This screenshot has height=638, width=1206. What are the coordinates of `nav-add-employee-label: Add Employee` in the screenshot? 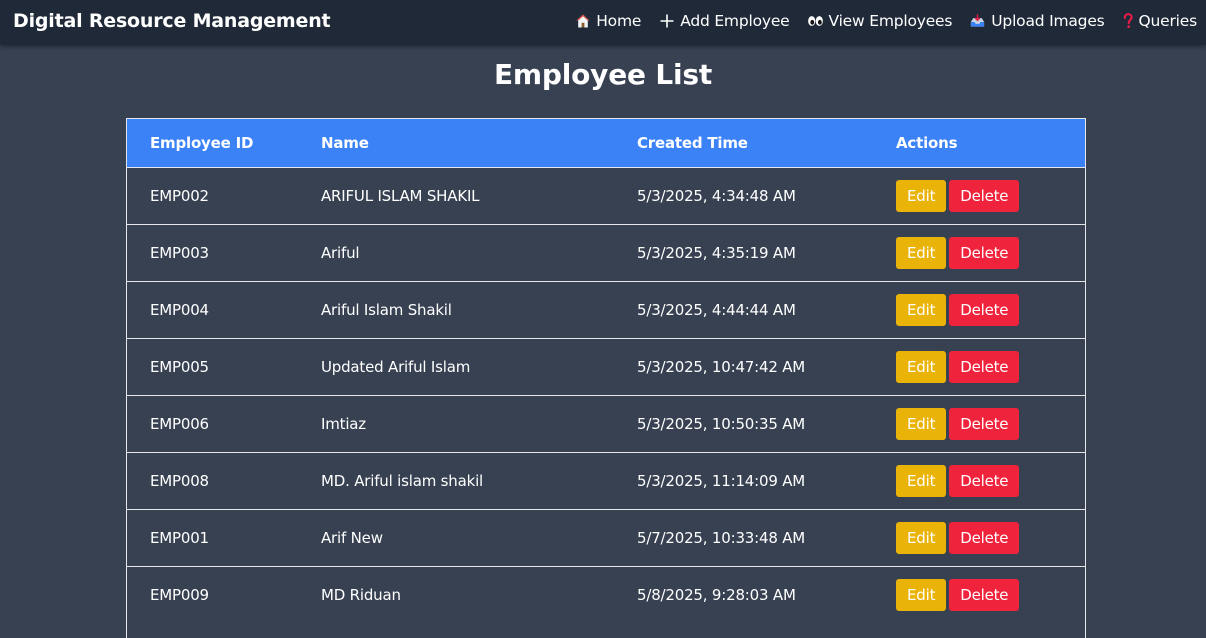 It's located at (735, 21).